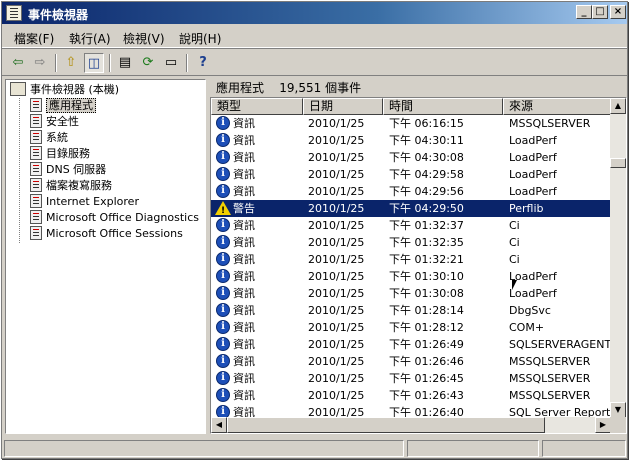 The width and height of the screenshot is (631, 463). Describe the element at coordinates (557, 106) in the screenshot. I see `column-header-source: 來源` at that location.